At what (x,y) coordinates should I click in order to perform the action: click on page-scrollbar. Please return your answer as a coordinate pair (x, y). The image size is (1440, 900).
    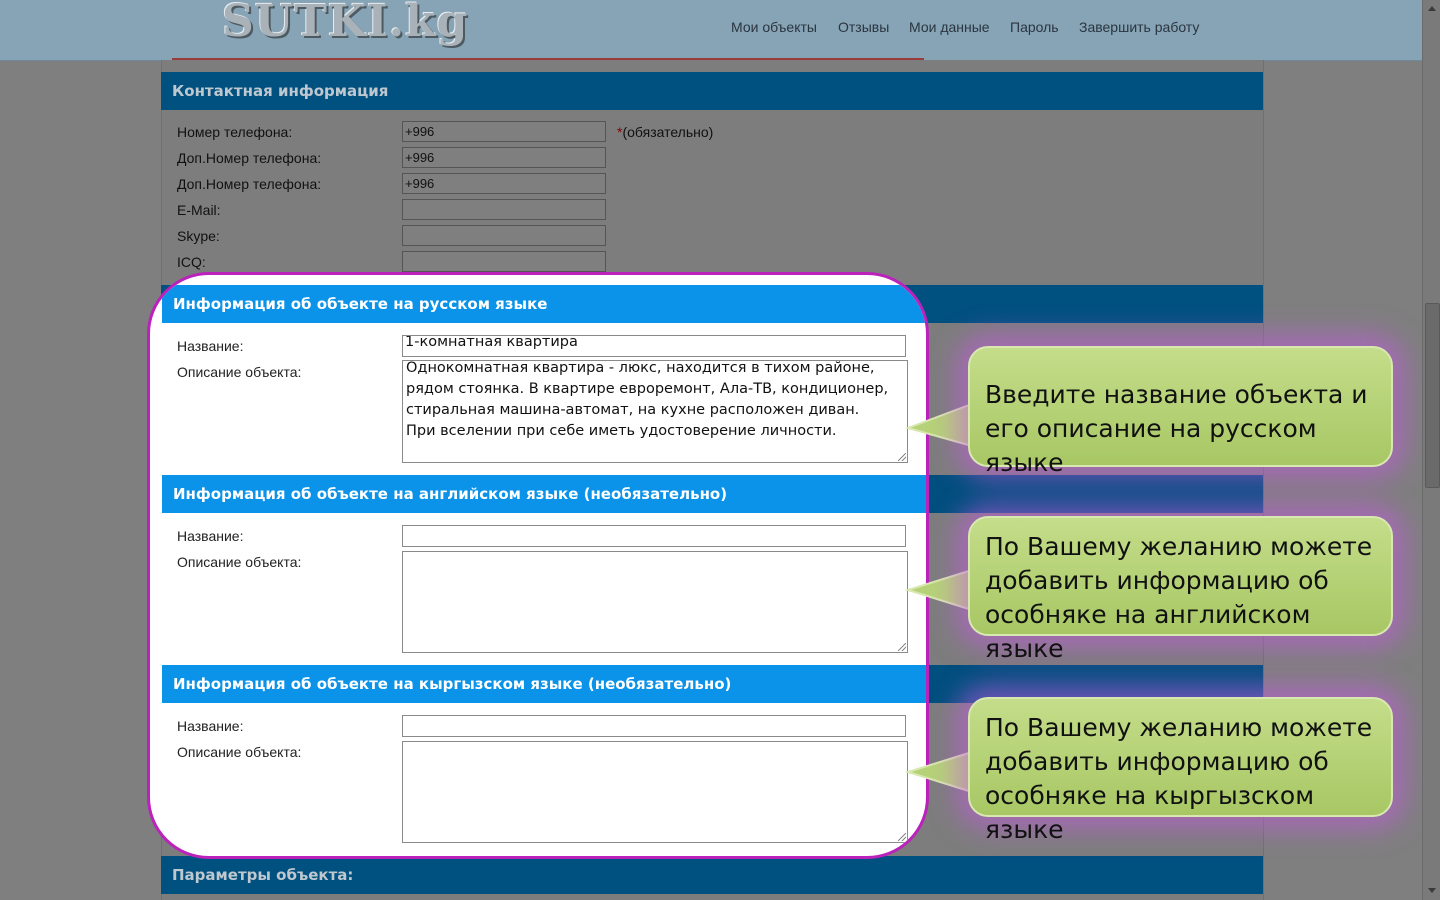
    Looking at the image, I should click on (1431, 450).